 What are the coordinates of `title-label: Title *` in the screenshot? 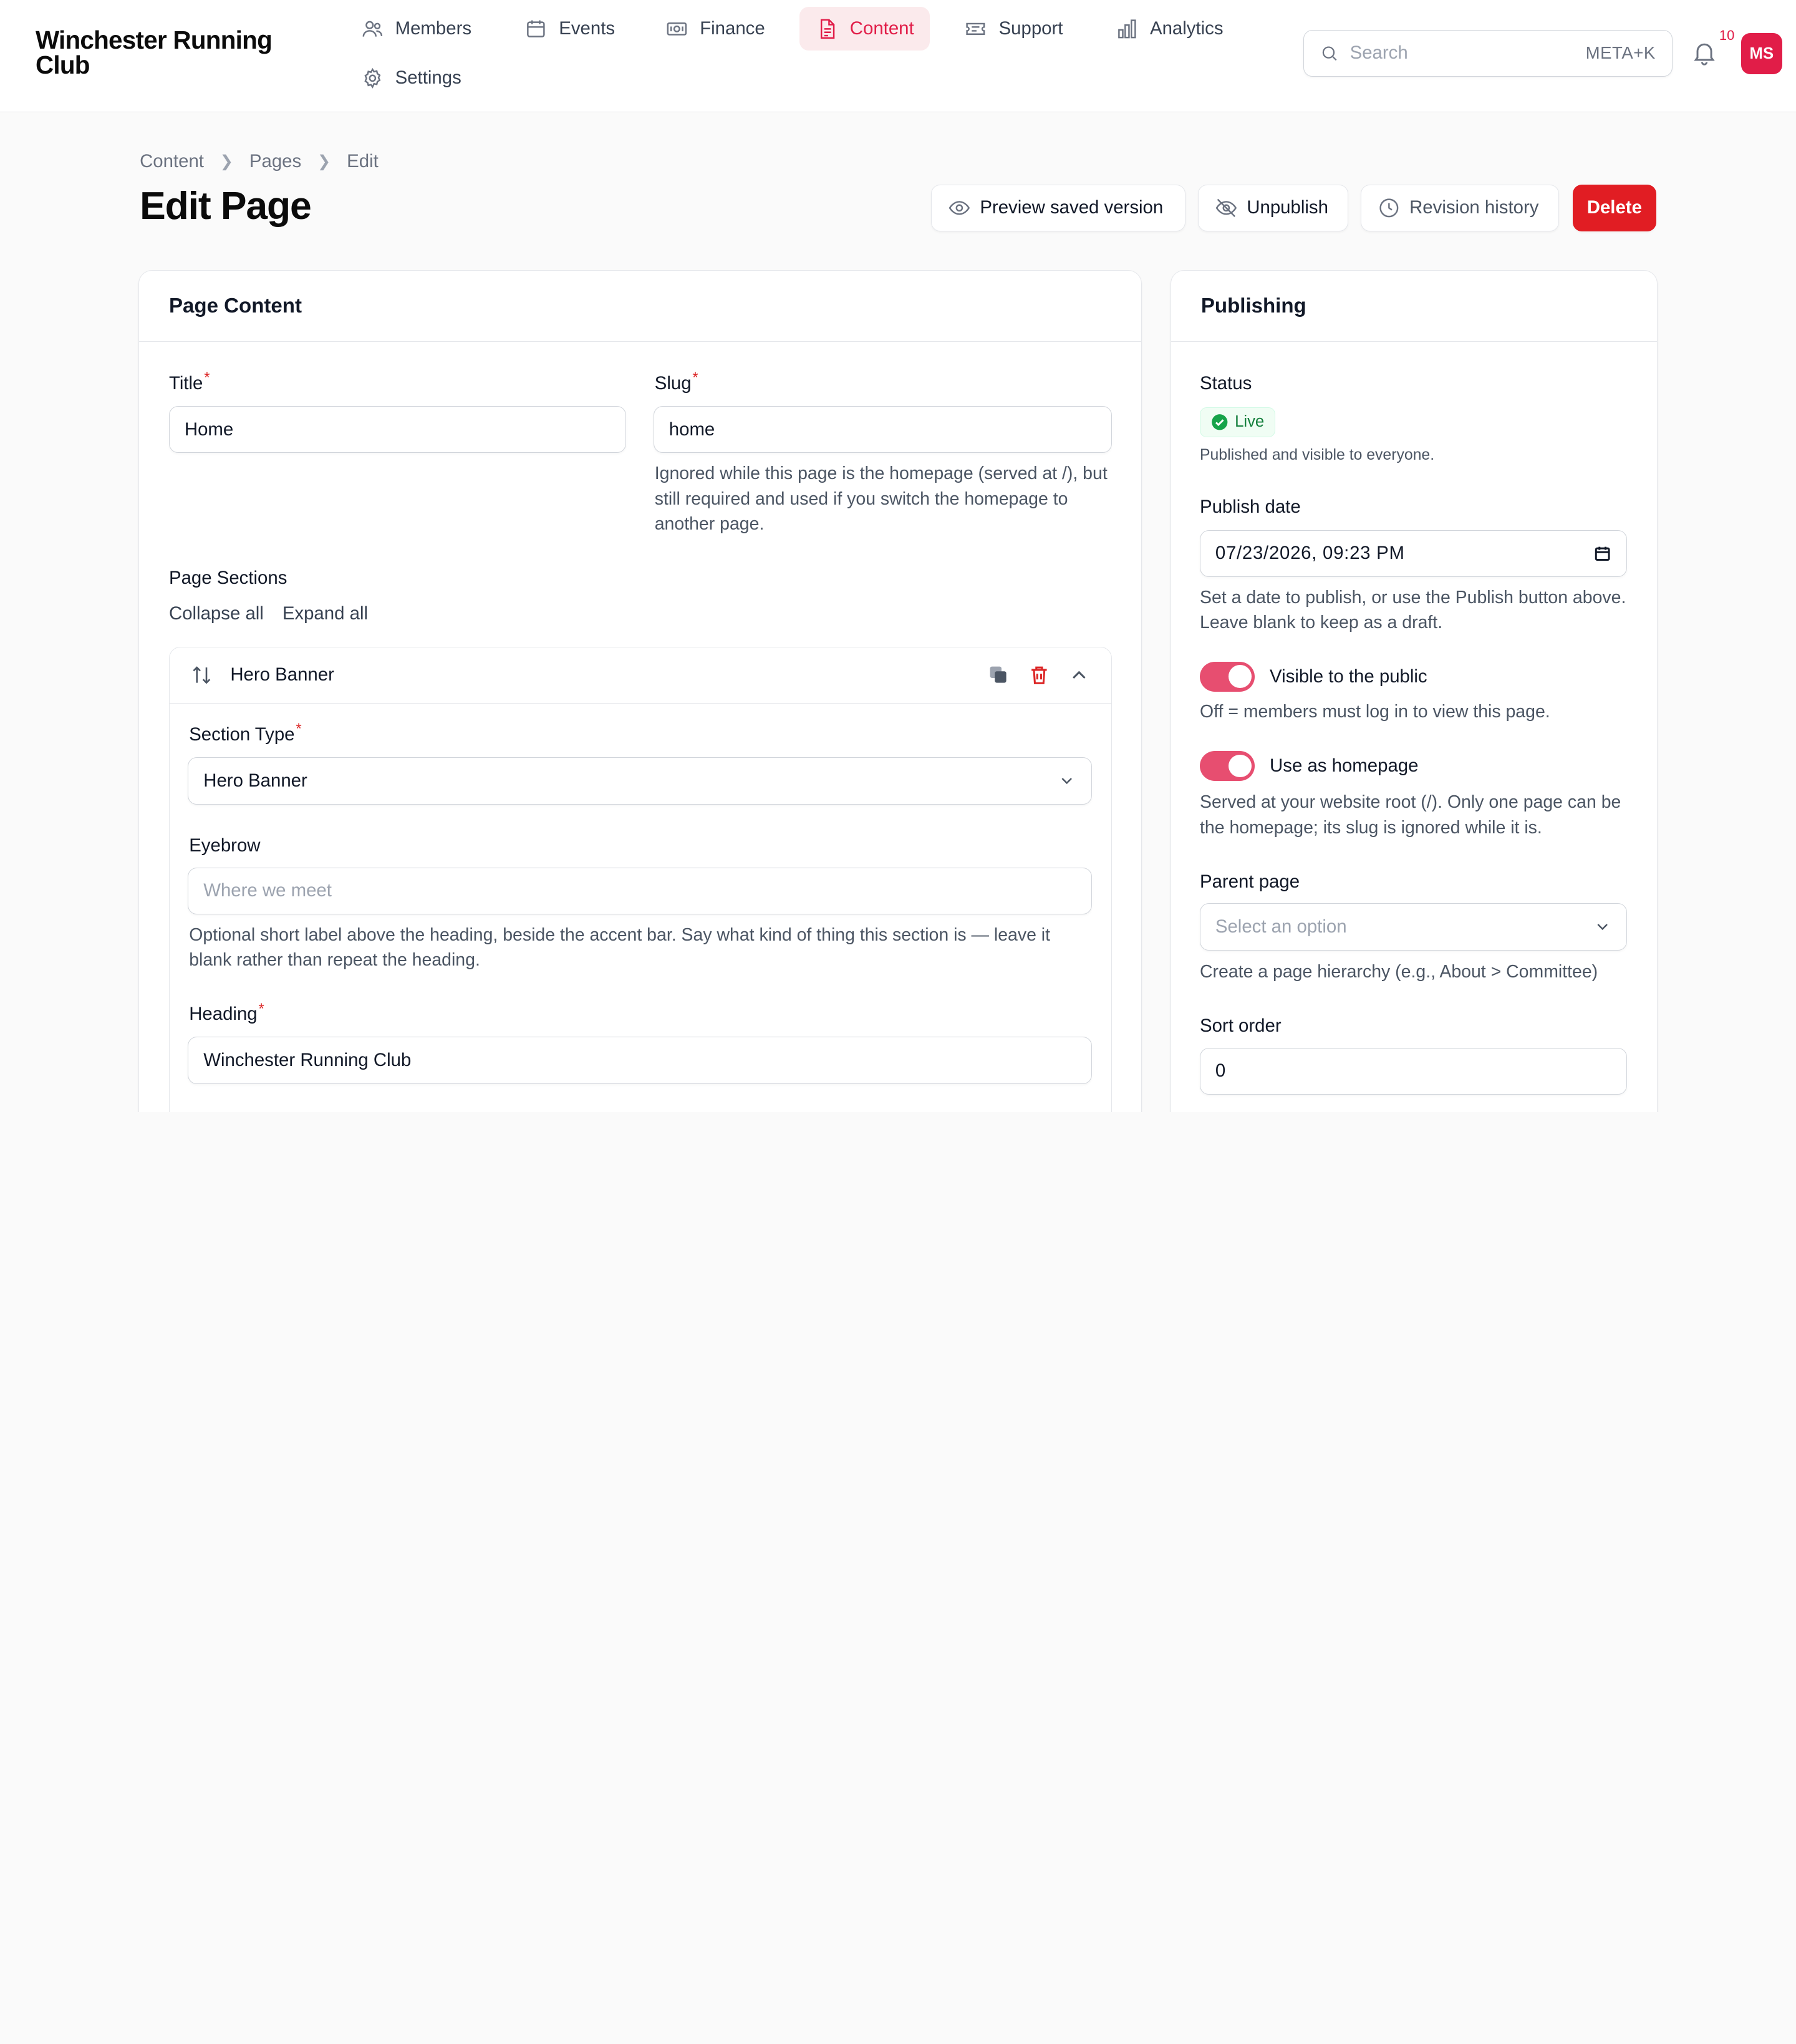 It's located at (189, 382).